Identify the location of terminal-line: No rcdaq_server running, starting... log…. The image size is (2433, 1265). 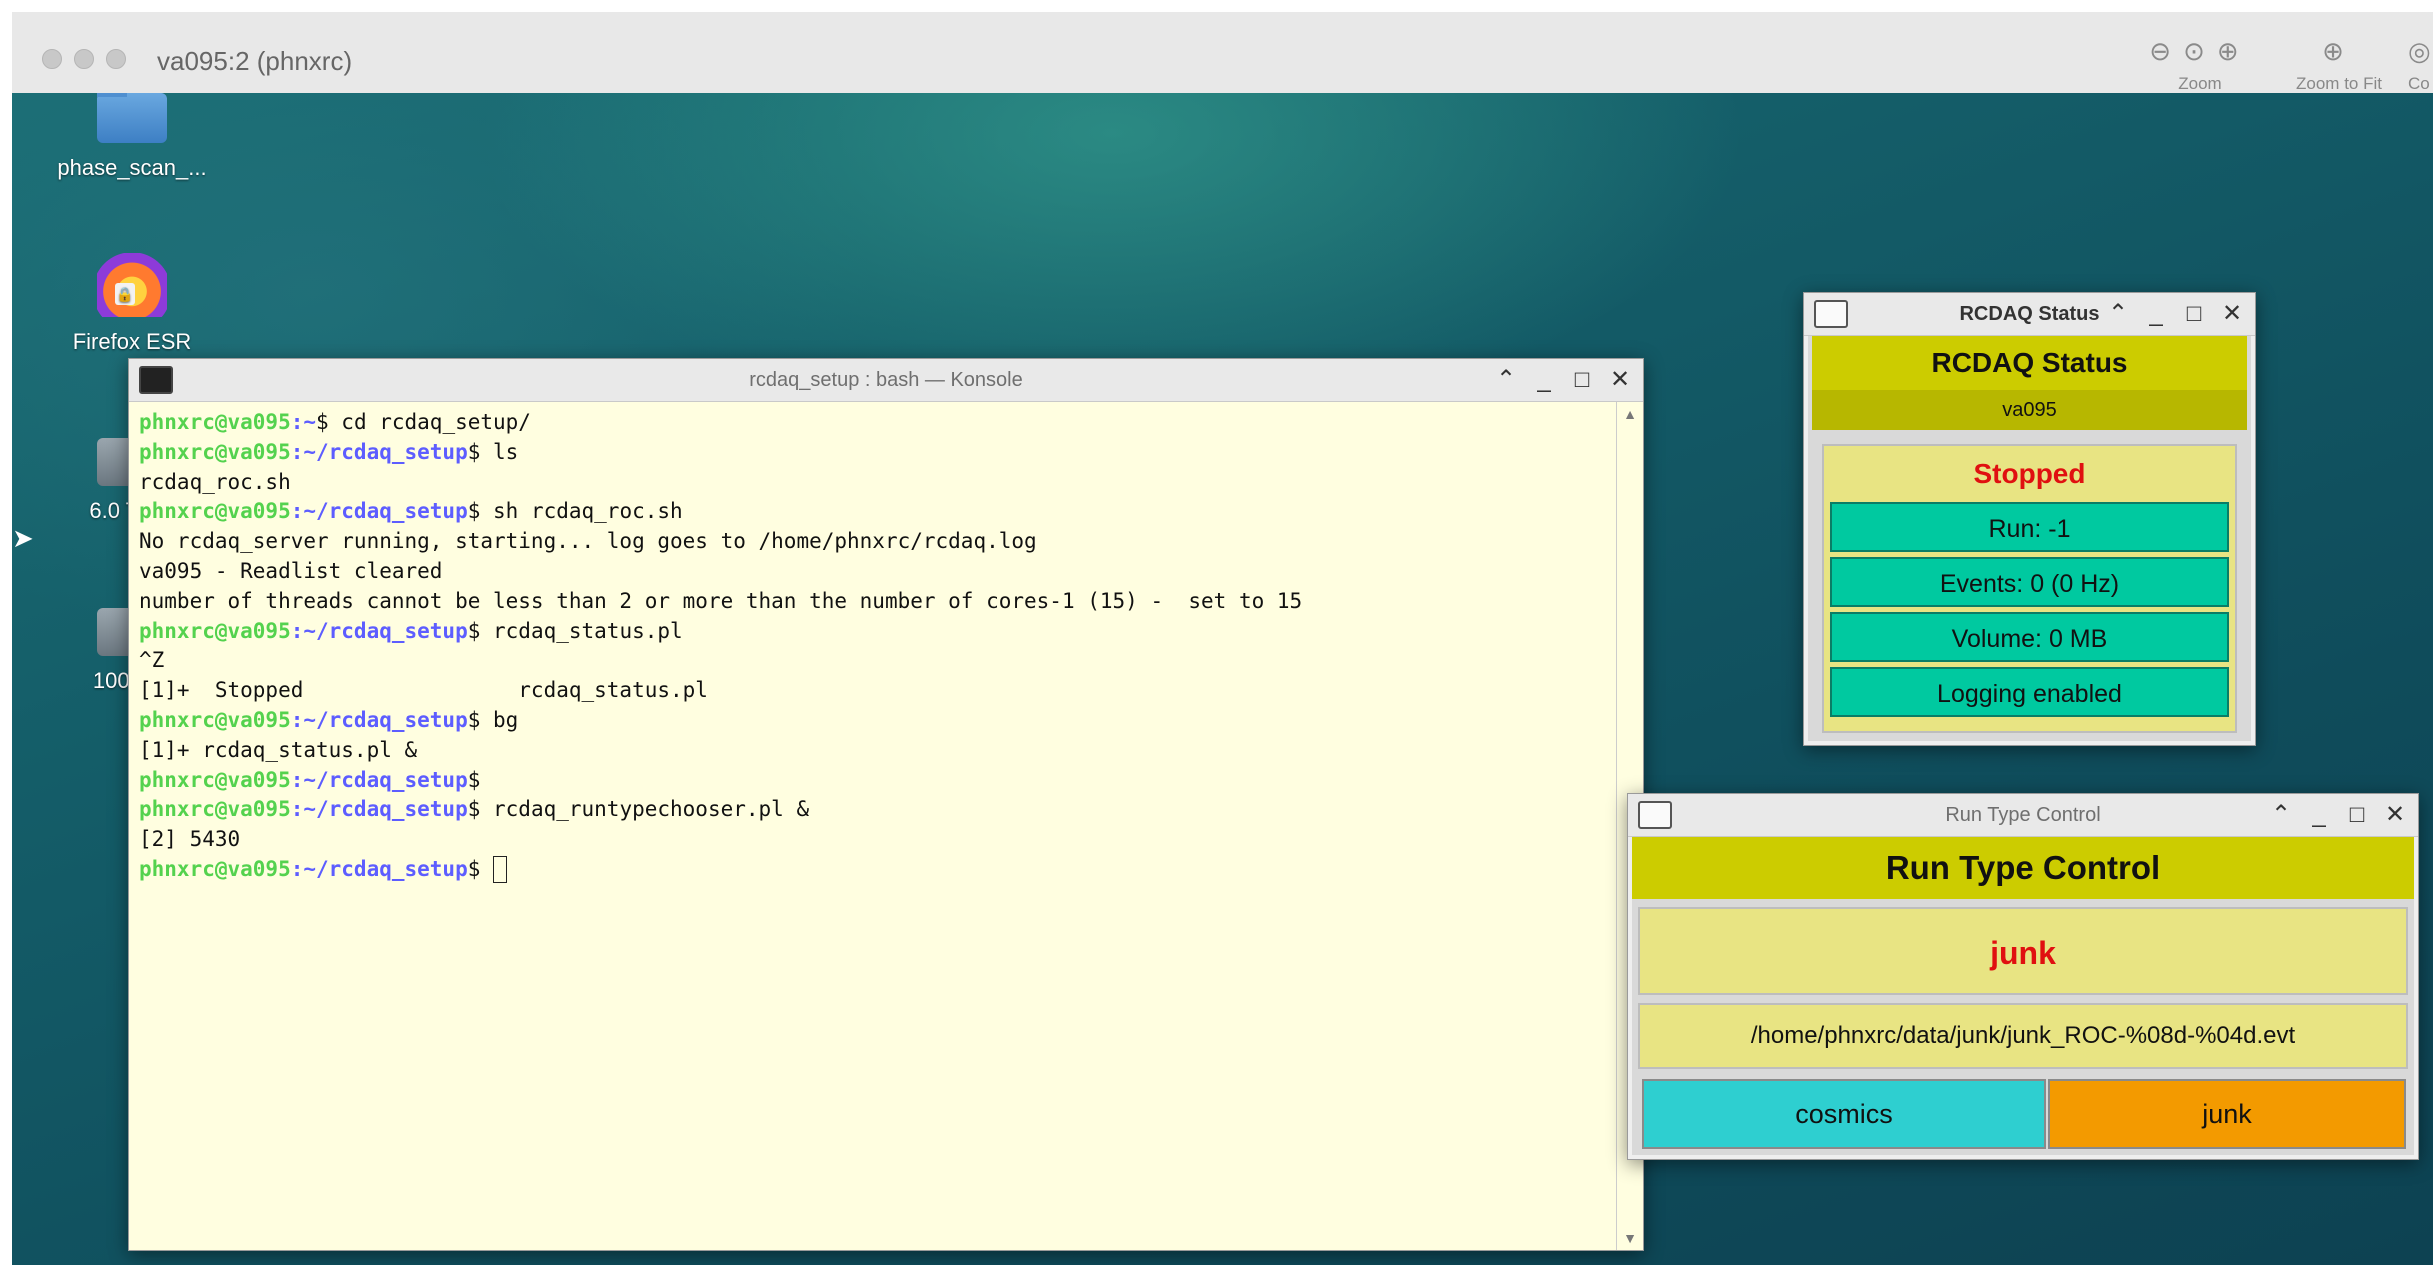
(588, 541).